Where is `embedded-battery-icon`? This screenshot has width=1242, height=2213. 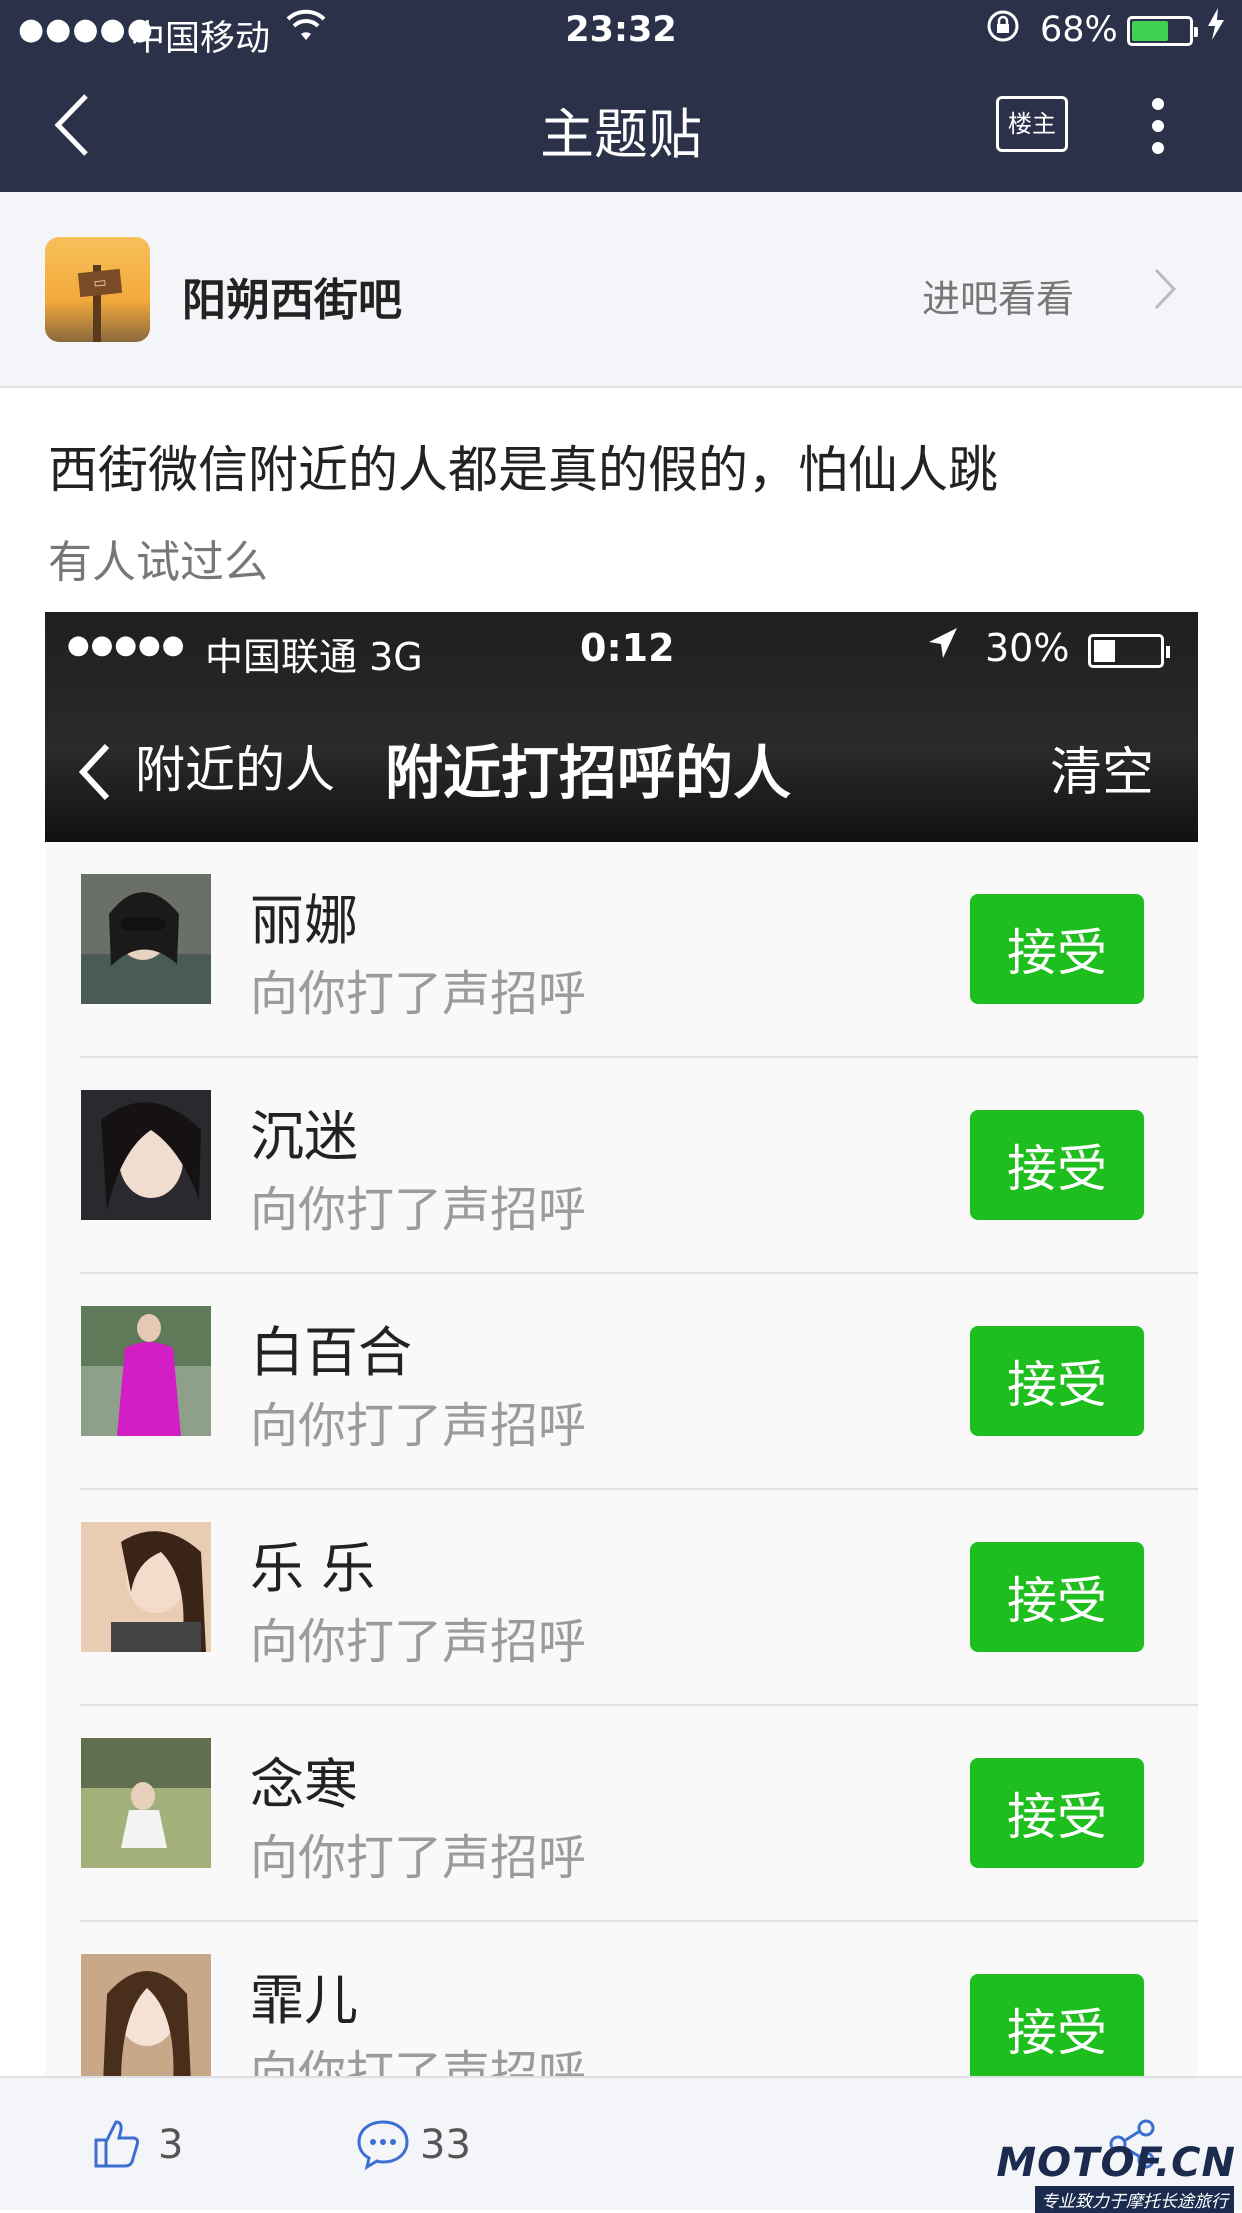
embedded-battery-icon is located at coordinates (1129, 651).